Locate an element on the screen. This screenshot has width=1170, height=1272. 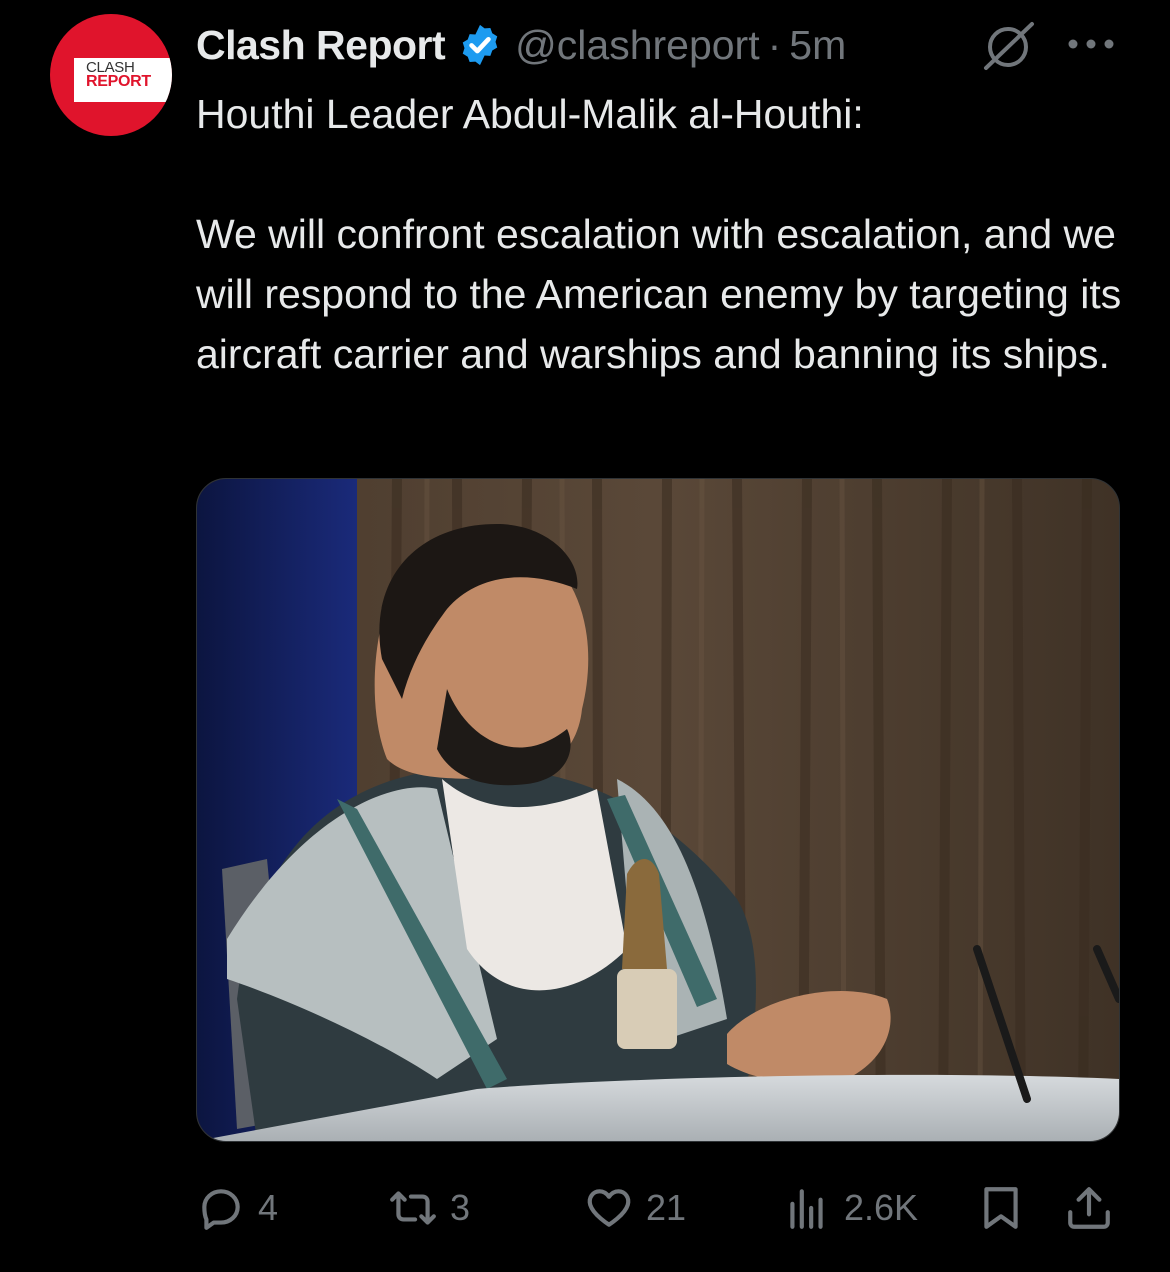
more-options-icon is located at coordinates (1091, 44).